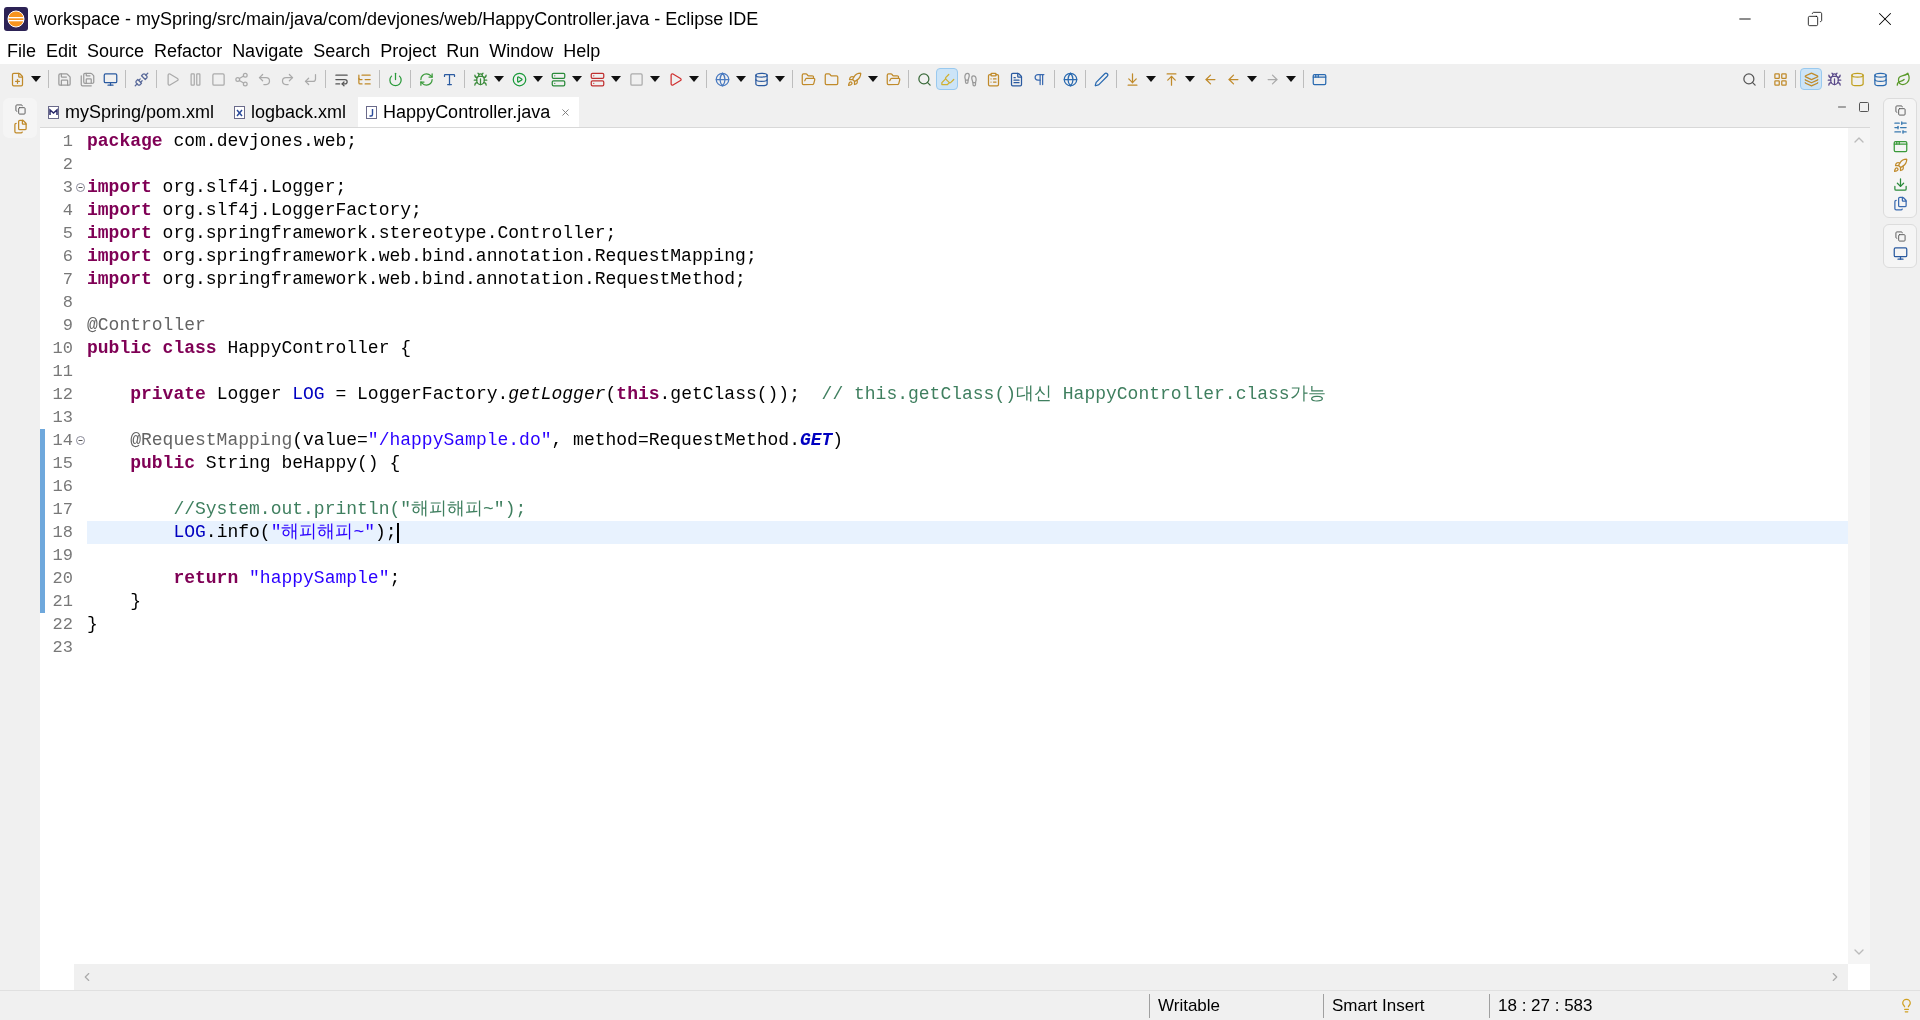  What do you see at coordinates (1864, 107) in the screenshot?
I see `maximize-icon` at bounding box center [1864, 107].